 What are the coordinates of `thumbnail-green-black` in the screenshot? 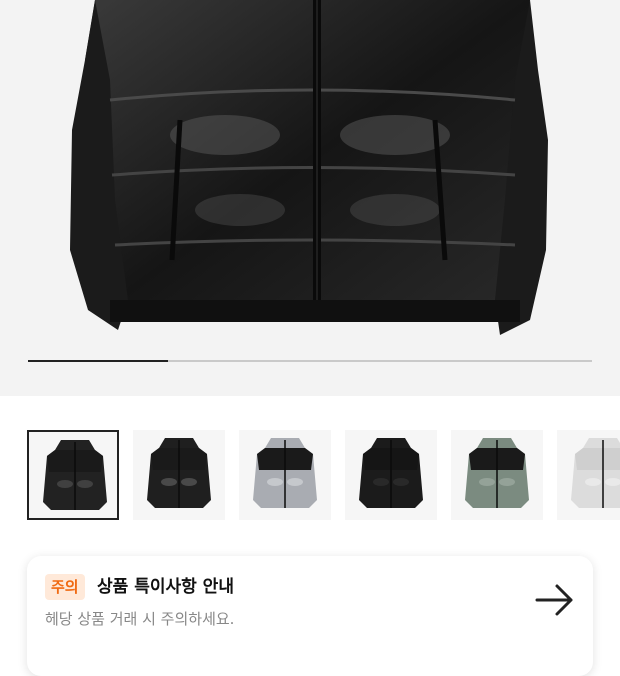 It's located at (497, 475).